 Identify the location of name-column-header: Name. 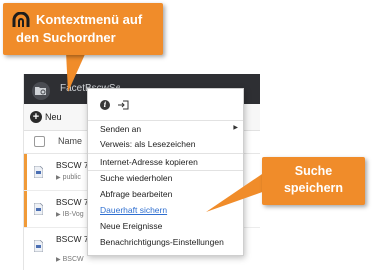
(70, 141).